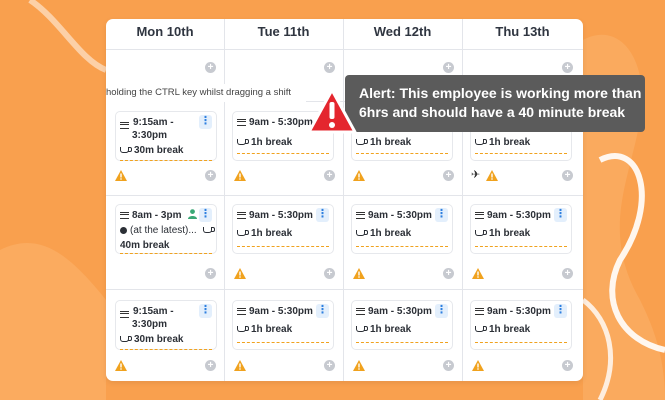 The height and width of the screenshot is (400, 665). What do you see at coordinates (402, 31) in the screenshot?
I see `column-header-wed: Wed 12th` at bounding box center [402, 31].